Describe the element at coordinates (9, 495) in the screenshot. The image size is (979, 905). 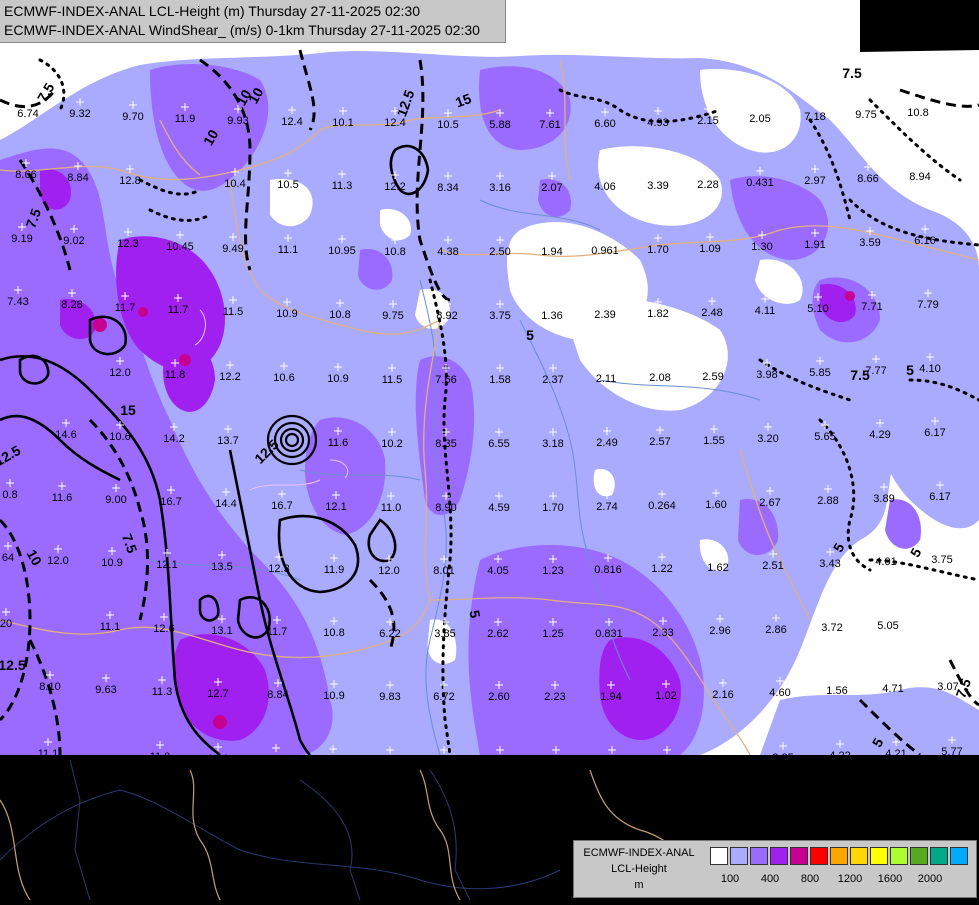
I see `grid-value-label: 0.8` at that location.